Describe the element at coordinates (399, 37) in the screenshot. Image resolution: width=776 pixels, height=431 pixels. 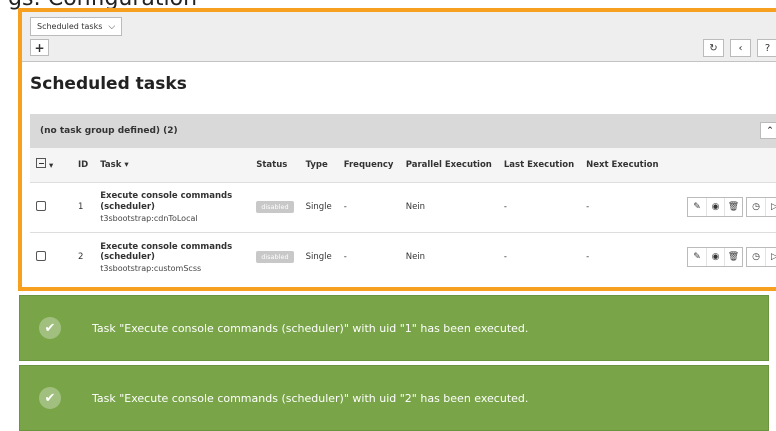
I see `doc-header: Scheduled tasks ⌵ + ↻ ‹ ?` at that location.